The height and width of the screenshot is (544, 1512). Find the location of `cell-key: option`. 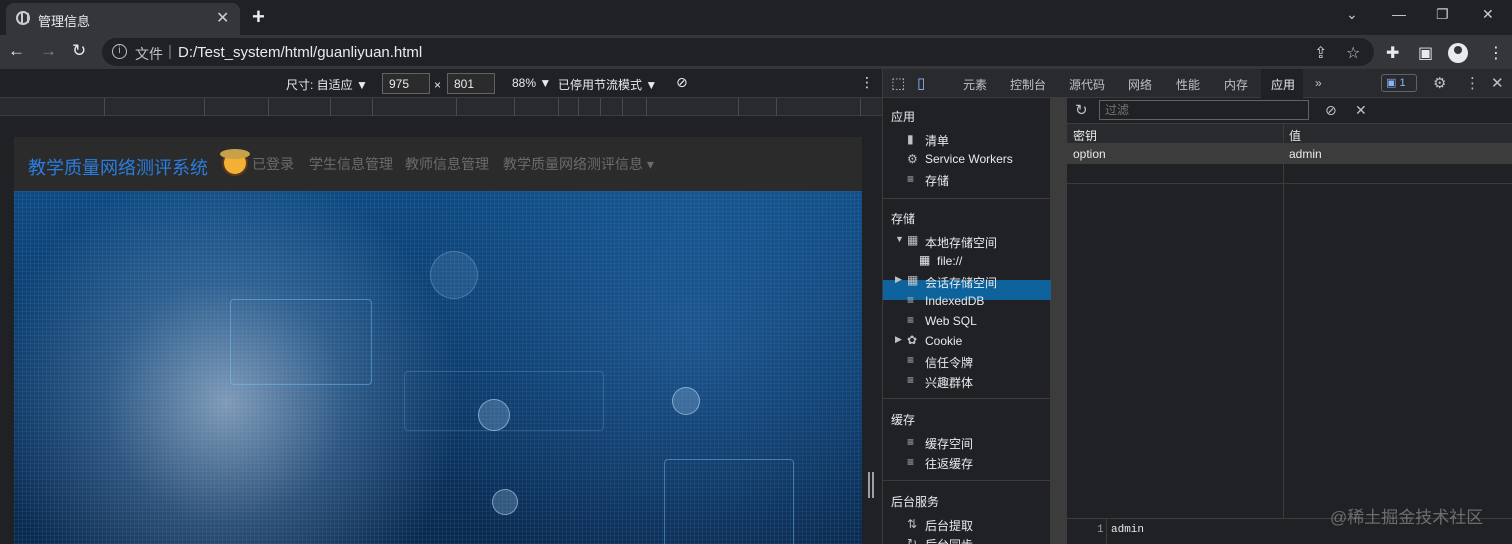

cell-key: option is located at coordinates (1089, 154).